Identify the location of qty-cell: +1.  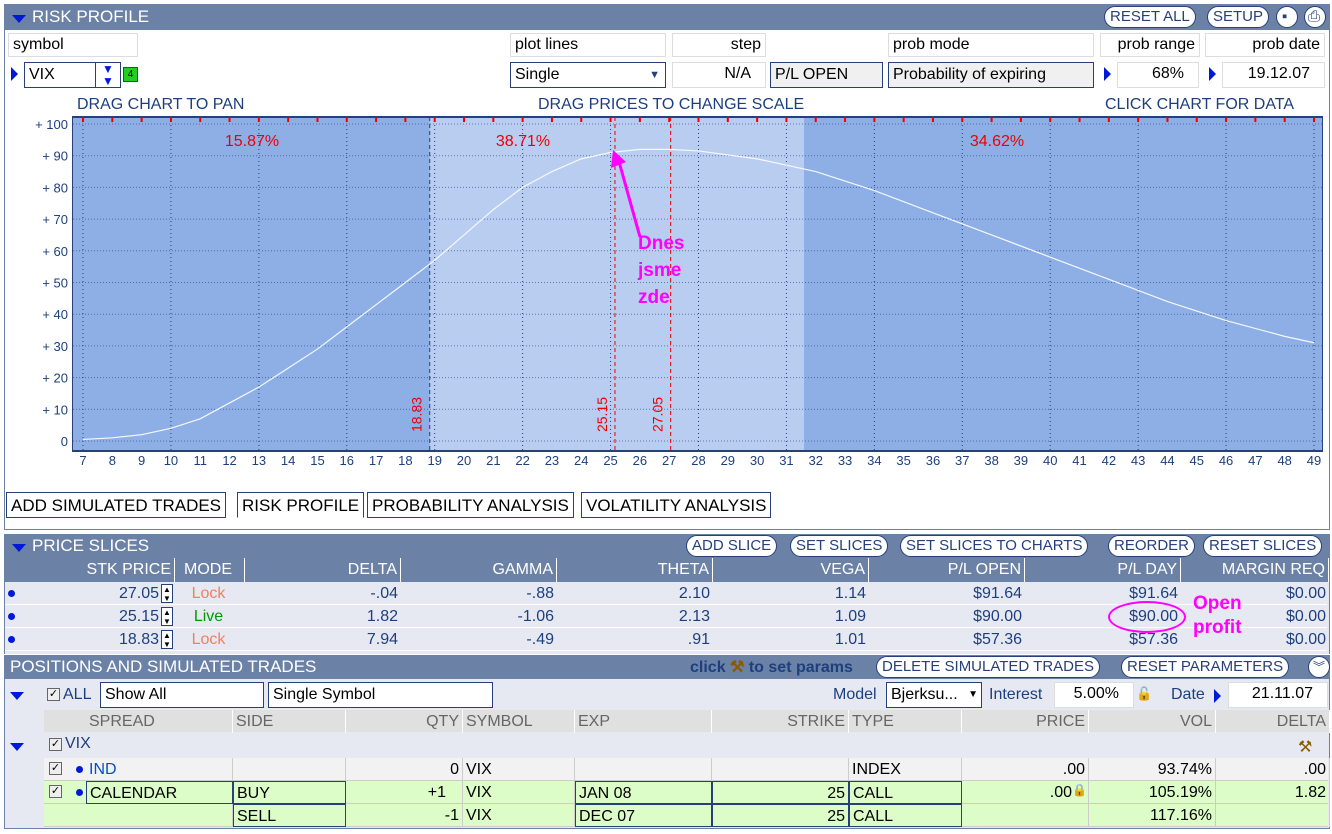
(404, 792).